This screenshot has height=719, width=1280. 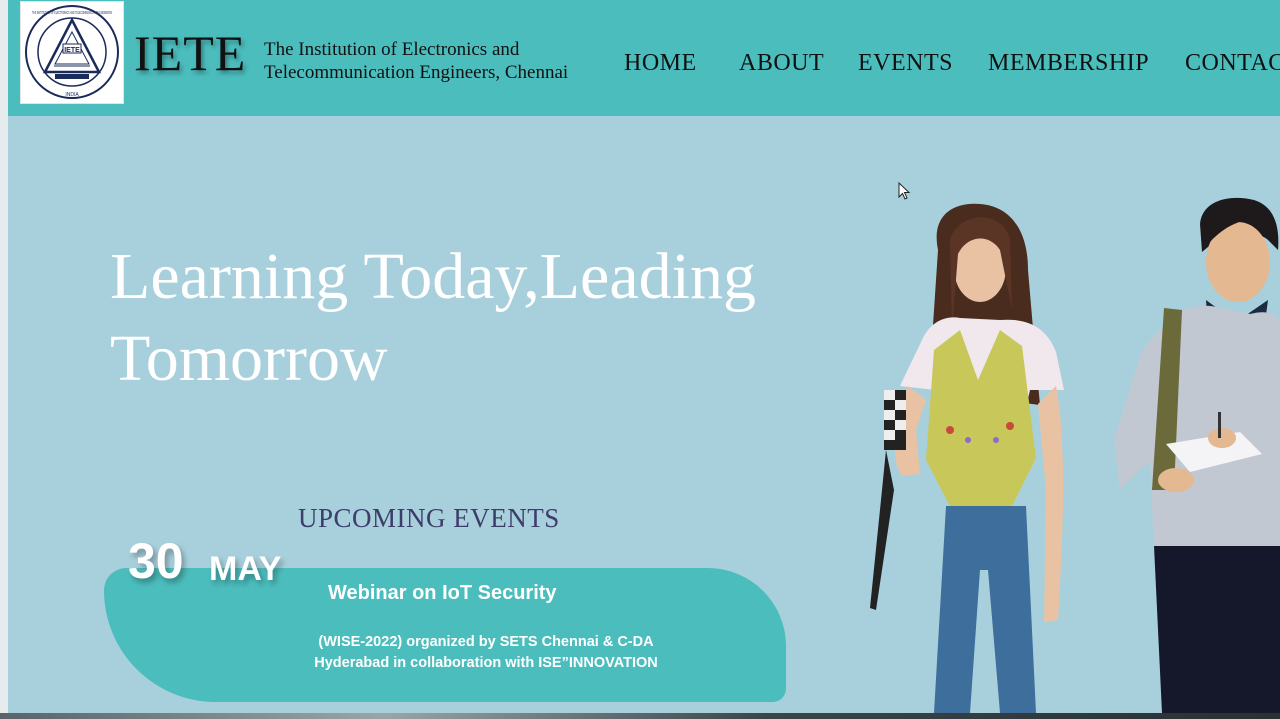 I want to click on event-day: 30, so click(x=156, y=561).